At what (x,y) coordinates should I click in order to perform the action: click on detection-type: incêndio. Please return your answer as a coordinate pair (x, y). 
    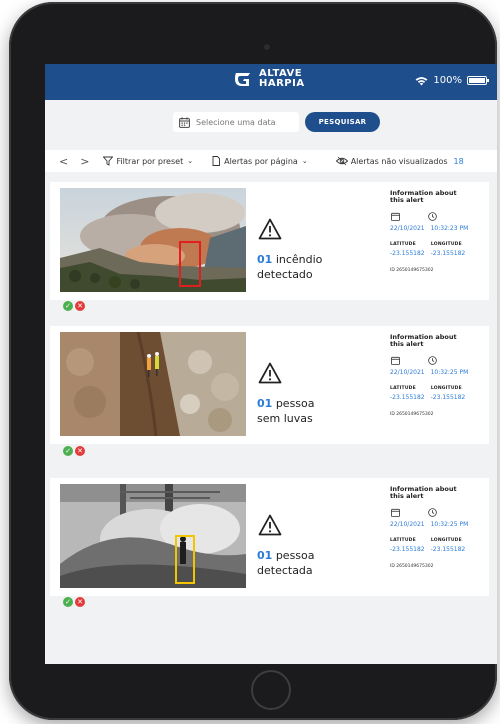
    Looking at the image, I should click on (299, 259).